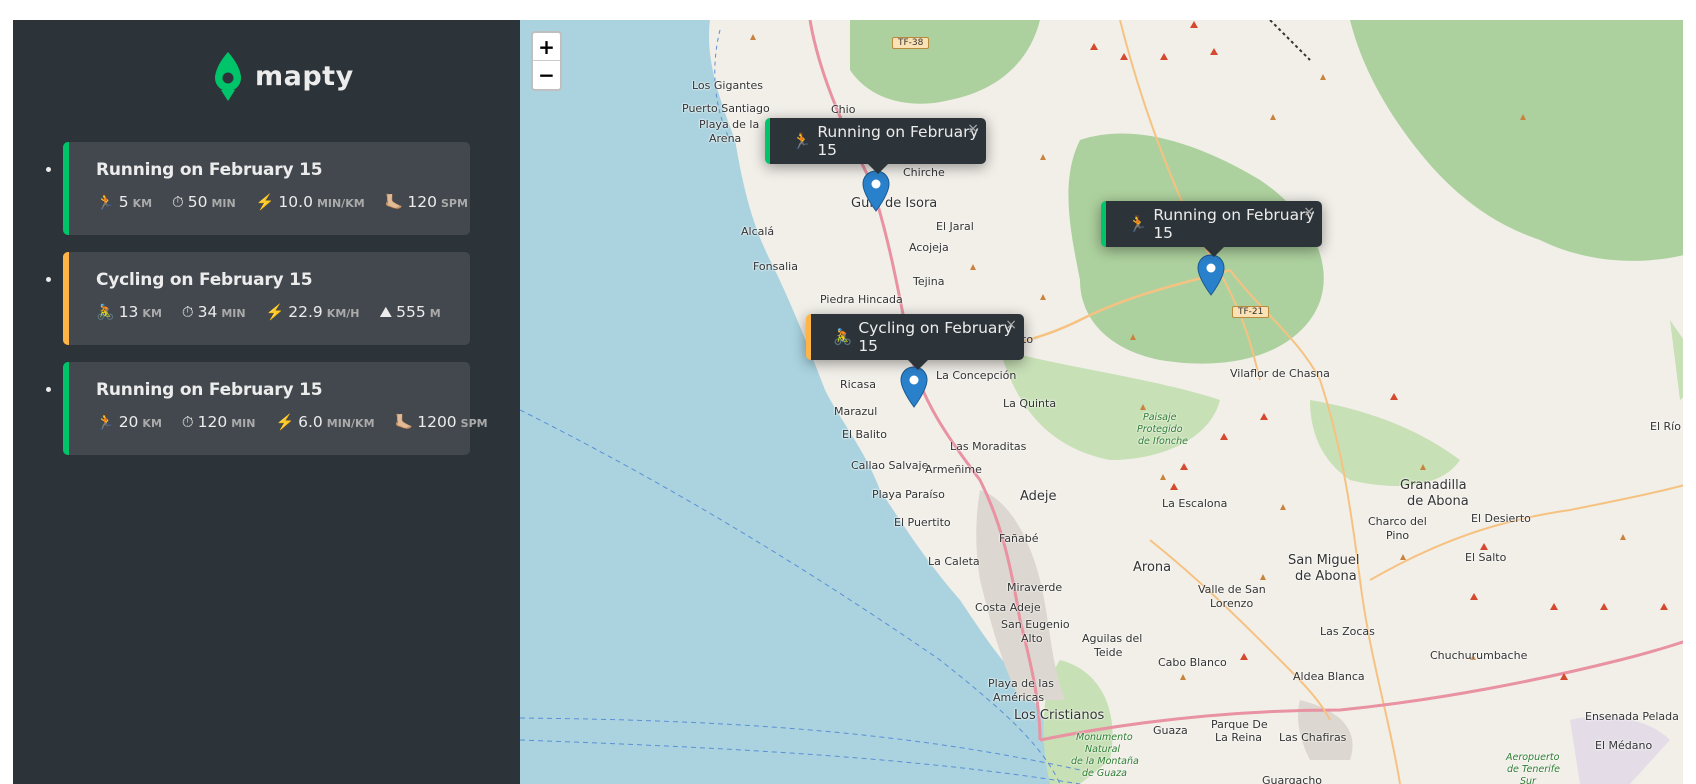  Describe the element at coordinates (1347, 631) in the screenshot. I see `place-label: Las Zocas` at that location.